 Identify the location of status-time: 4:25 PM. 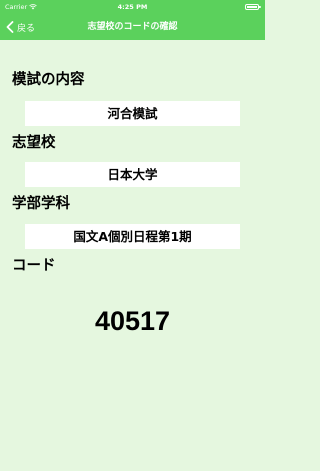
(132, 7).